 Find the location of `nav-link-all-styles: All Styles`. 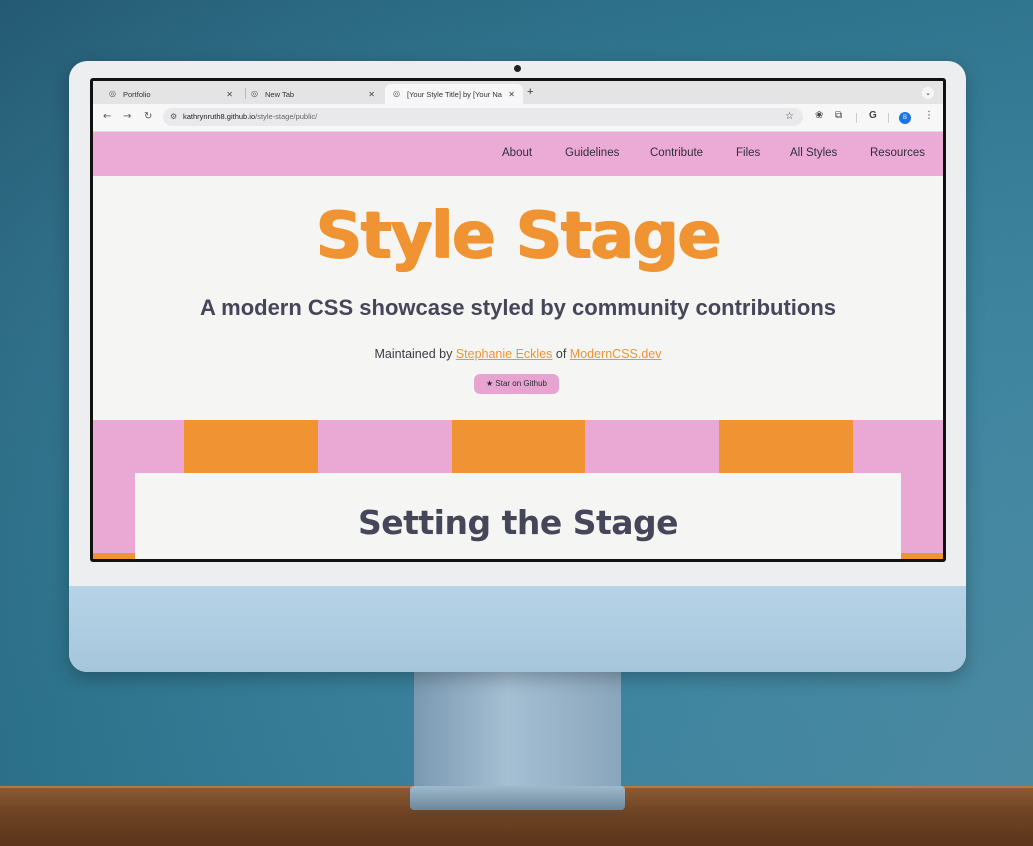

nav-link-all-styles: All Styles is located at coordinates (813, 153).